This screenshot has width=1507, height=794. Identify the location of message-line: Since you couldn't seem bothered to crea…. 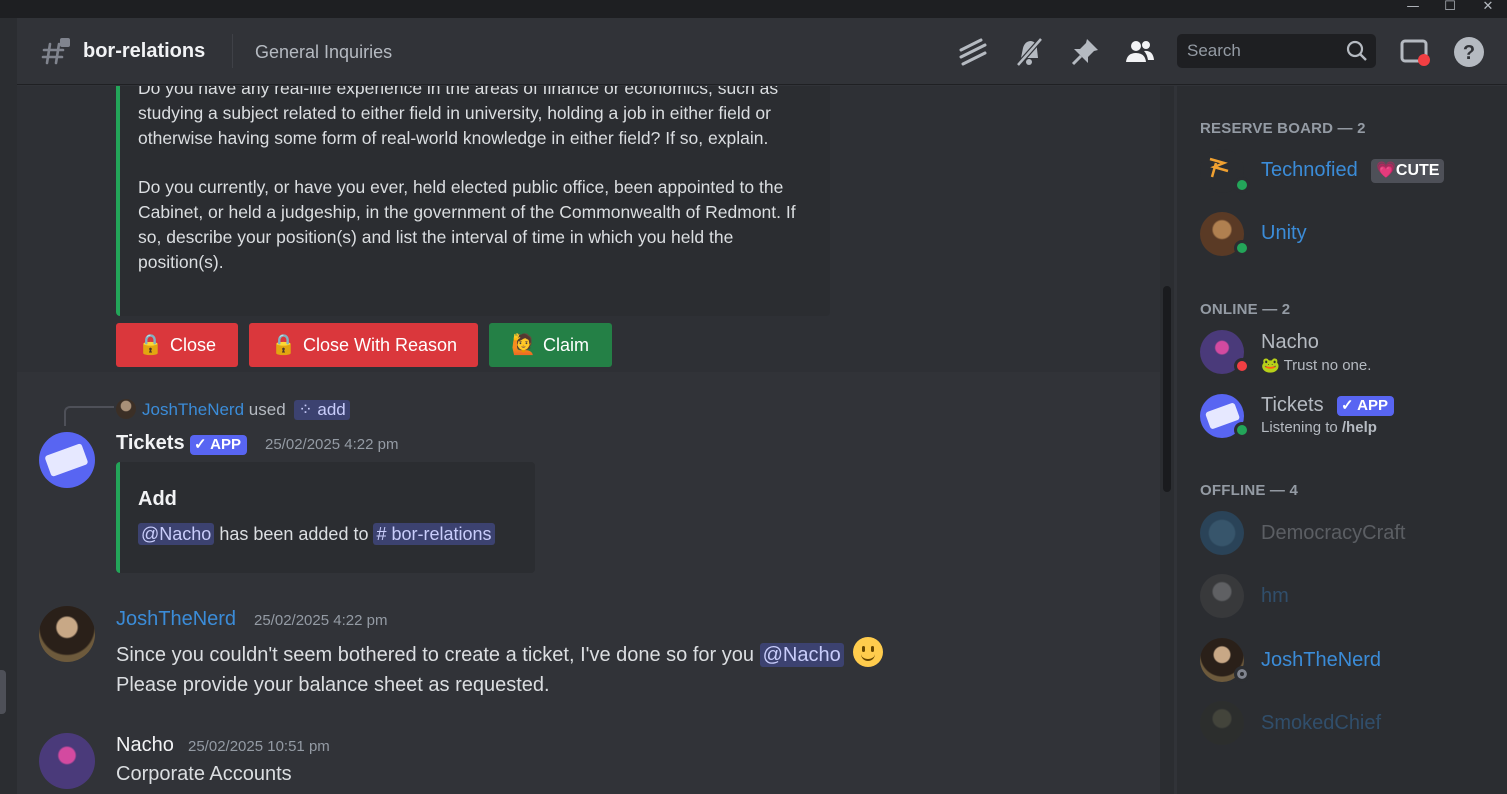
(435, 655).